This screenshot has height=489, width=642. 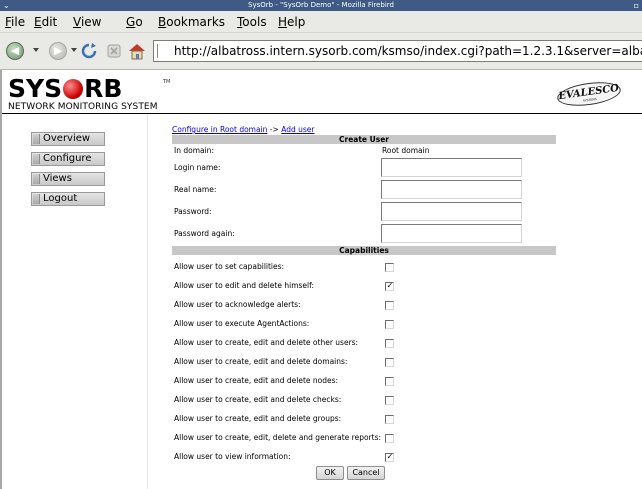 I want to click on orb-icon, so click(x=73, y=89).